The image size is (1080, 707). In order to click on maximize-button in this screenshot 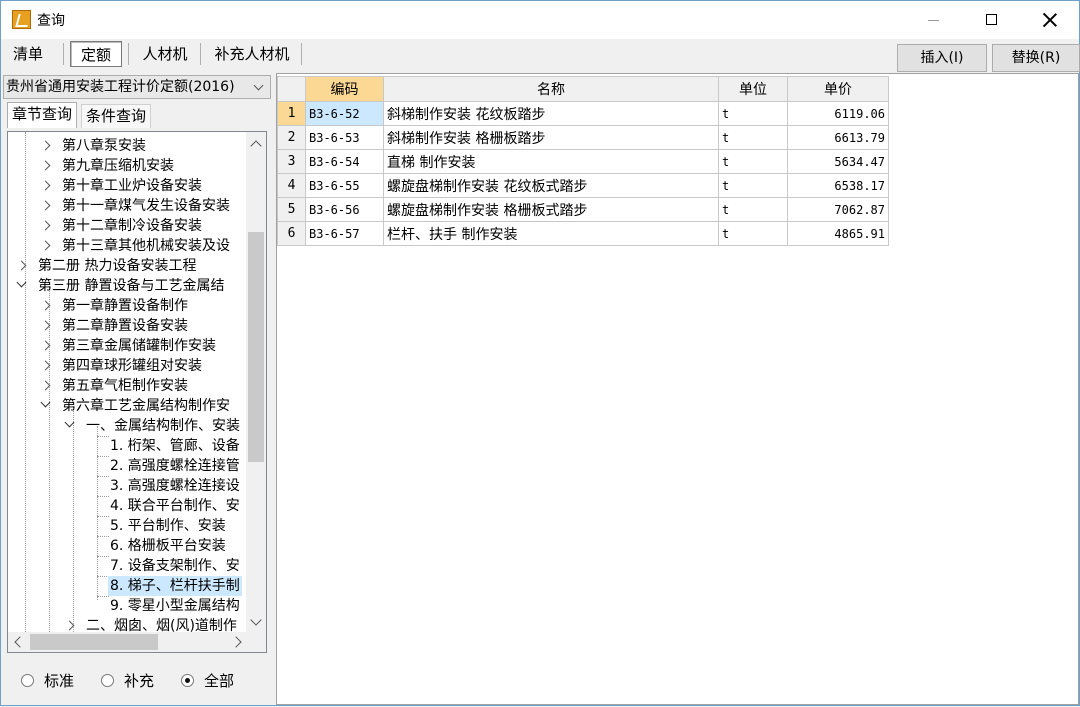, I will do `click(991, 20)`.